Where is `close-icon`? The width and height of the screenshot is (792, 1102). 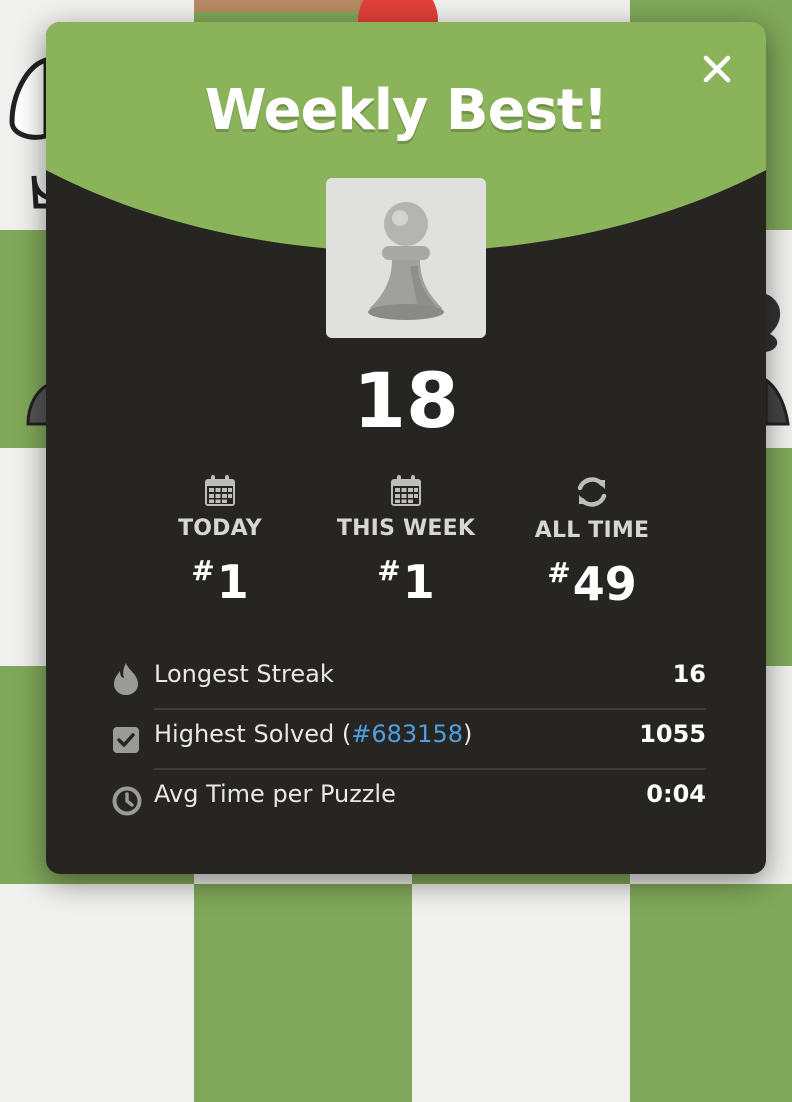
close-icon is located at coordinates (717, 69).